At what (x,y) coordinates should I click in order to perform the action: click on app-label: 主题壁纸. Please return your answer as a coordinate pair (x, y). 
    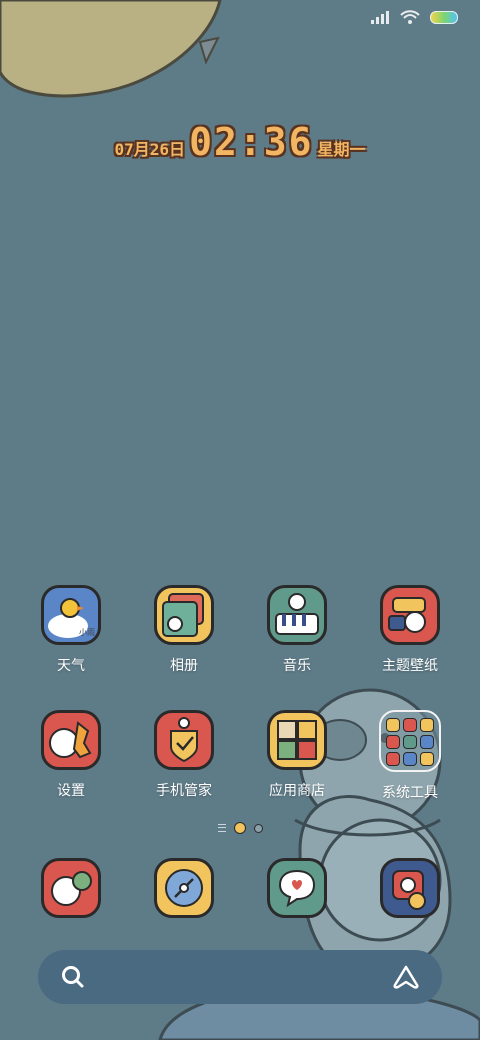
    Looking at the image, I should click on (410, 666).